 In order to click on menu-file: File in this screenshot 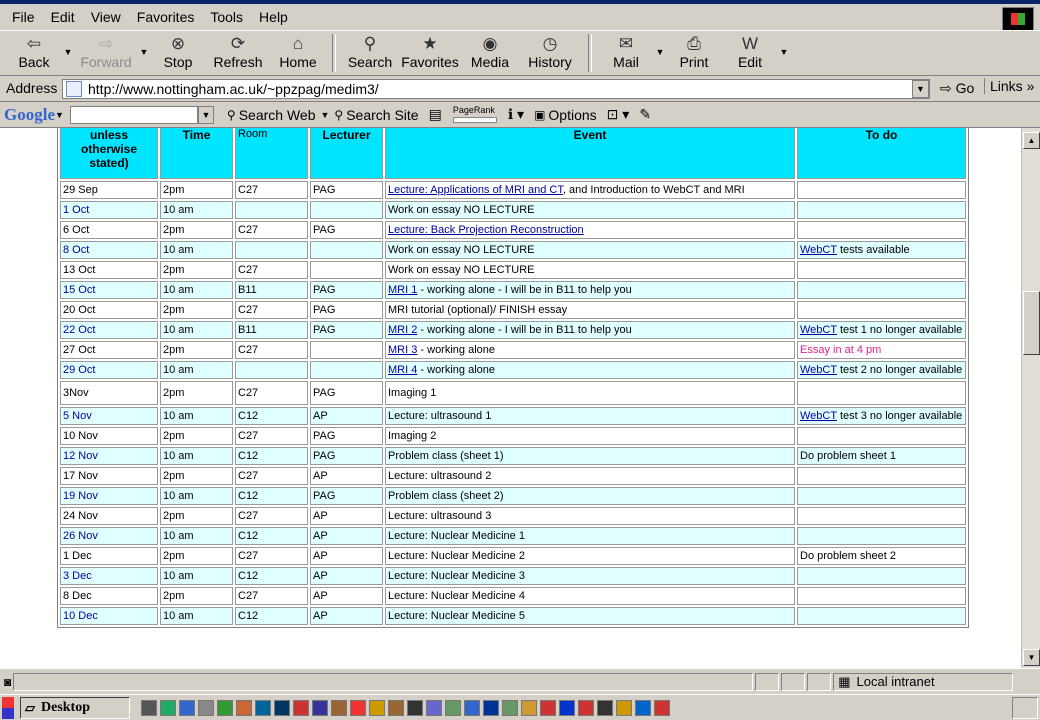, I will do `click(23, 17)`.